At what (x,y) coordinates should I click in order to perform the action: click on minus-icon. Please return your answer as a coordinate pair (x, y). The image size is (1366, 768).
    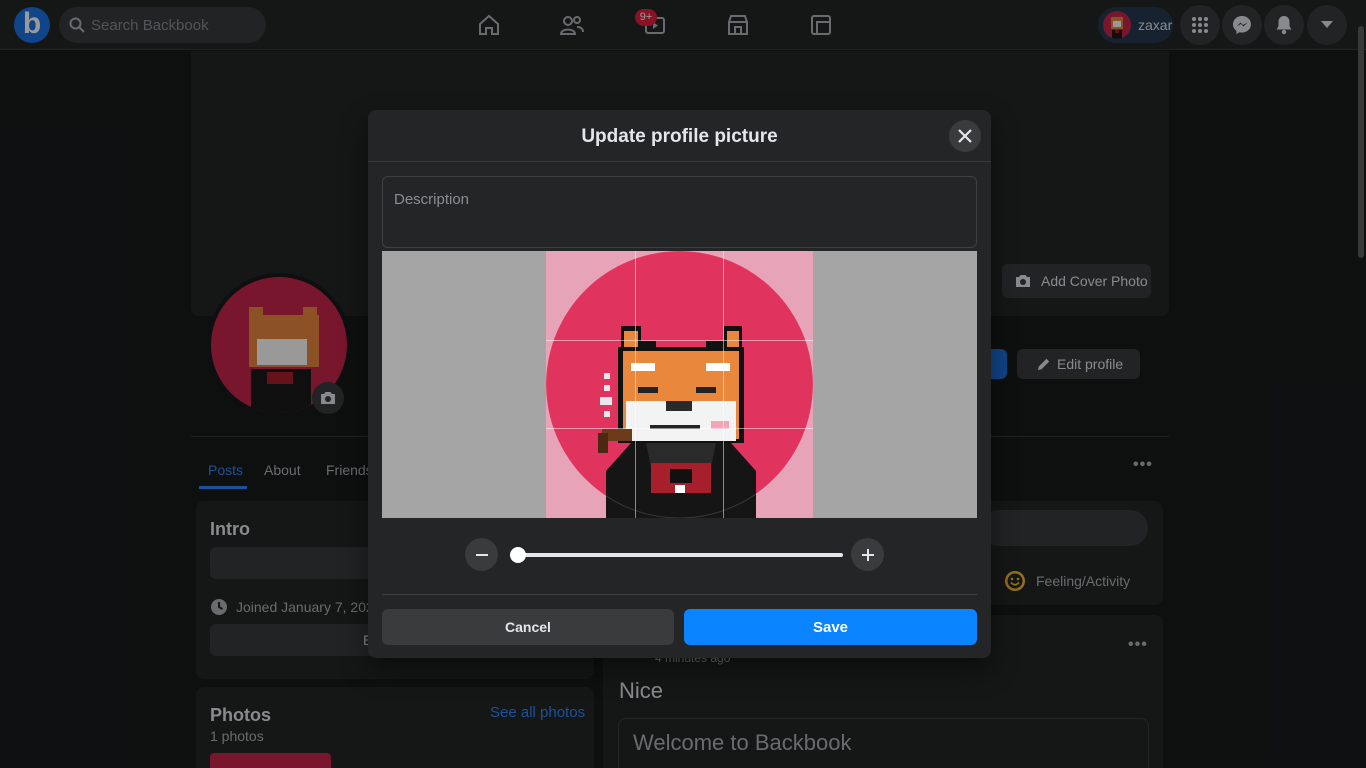
    Looking at the image, I should click on (481, 554).